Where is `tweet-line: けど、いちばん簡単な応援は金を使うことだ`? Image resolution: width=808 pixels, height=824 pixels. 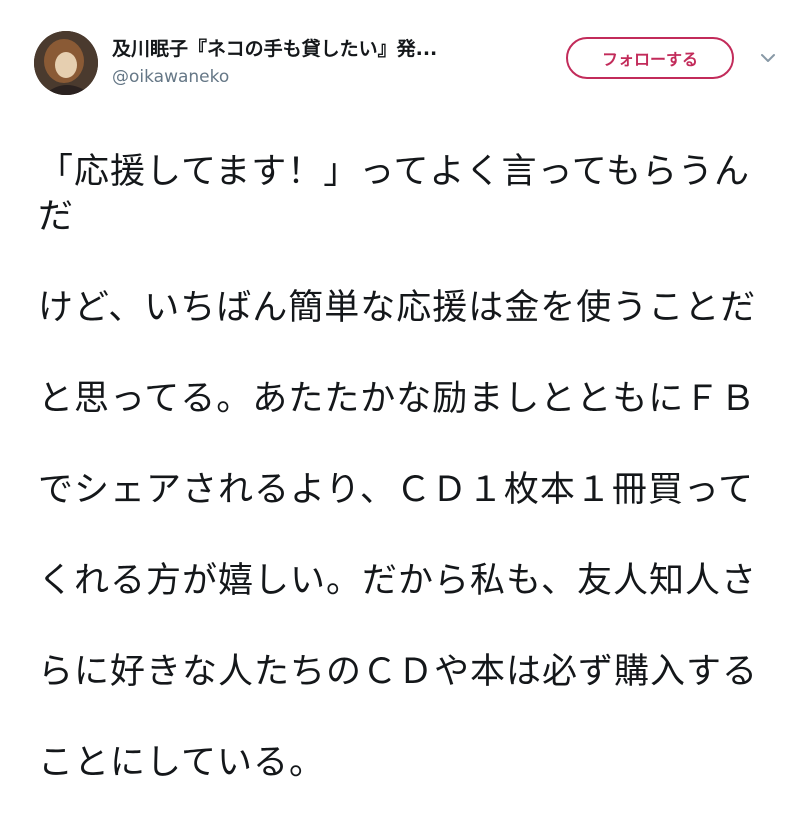 tweet-line: けど、いちばん簡単な応援は金を使うことだ is located at coordinates (397, 308).